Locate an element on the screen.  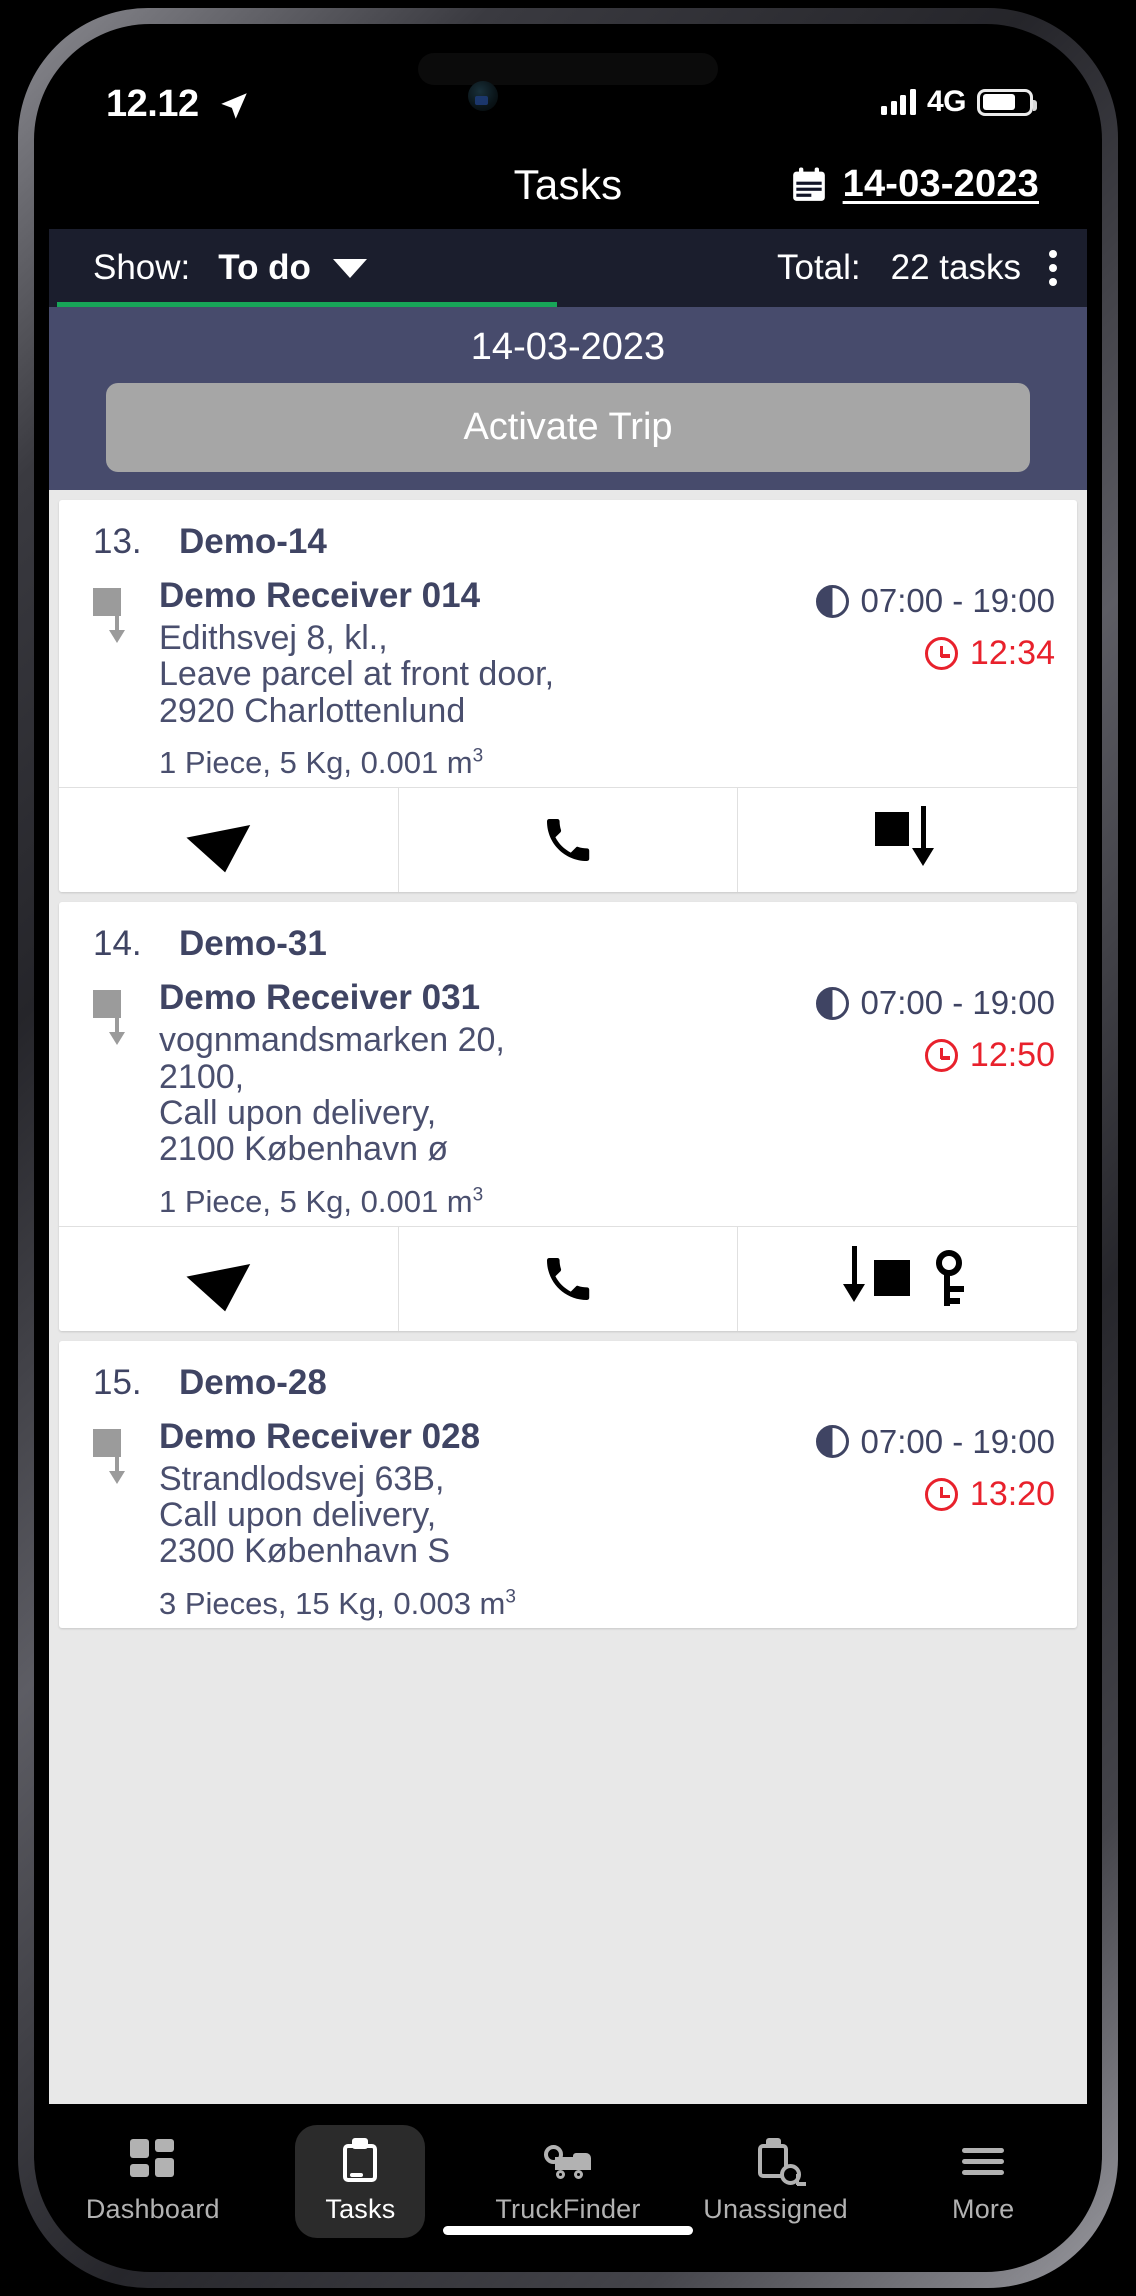
eta-row: 12:34 is located at coordinates (930, 653).